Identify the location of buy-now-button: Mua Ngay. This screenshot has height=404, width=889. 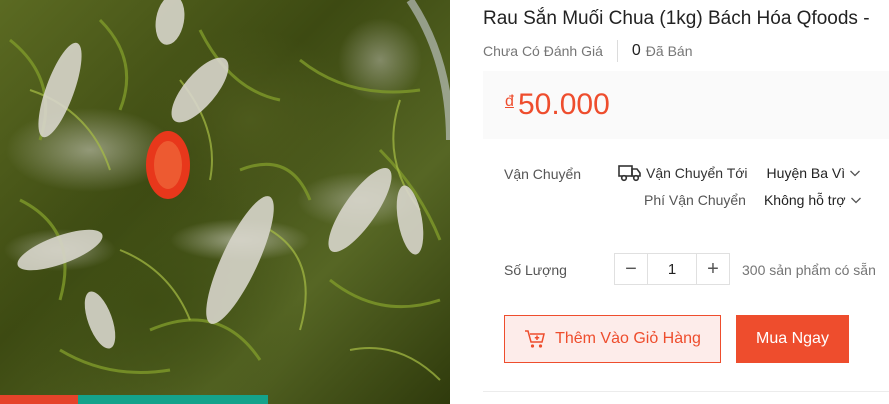
(792, 339).